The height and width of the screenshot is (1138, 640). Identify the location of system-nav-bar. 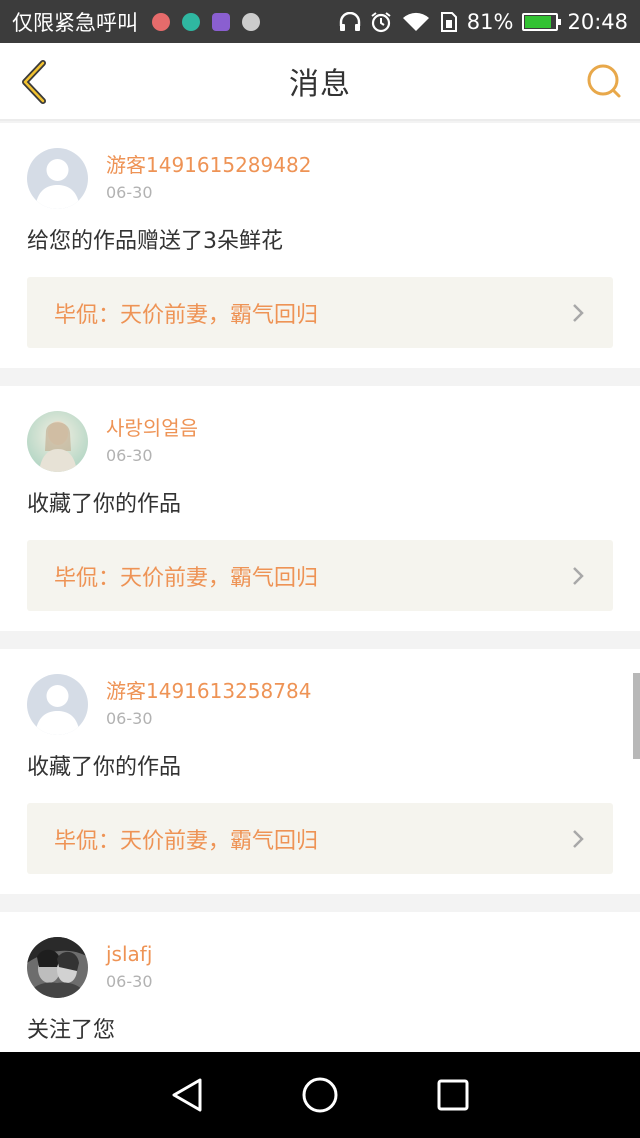
(320, 1095).